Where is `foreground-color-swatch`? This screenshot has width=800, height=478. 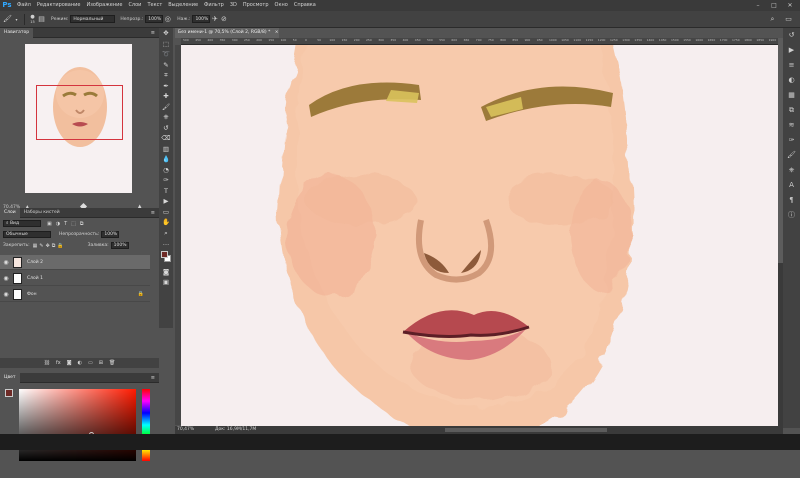 foreground-color-swatch is located at coordinates (164, 254).